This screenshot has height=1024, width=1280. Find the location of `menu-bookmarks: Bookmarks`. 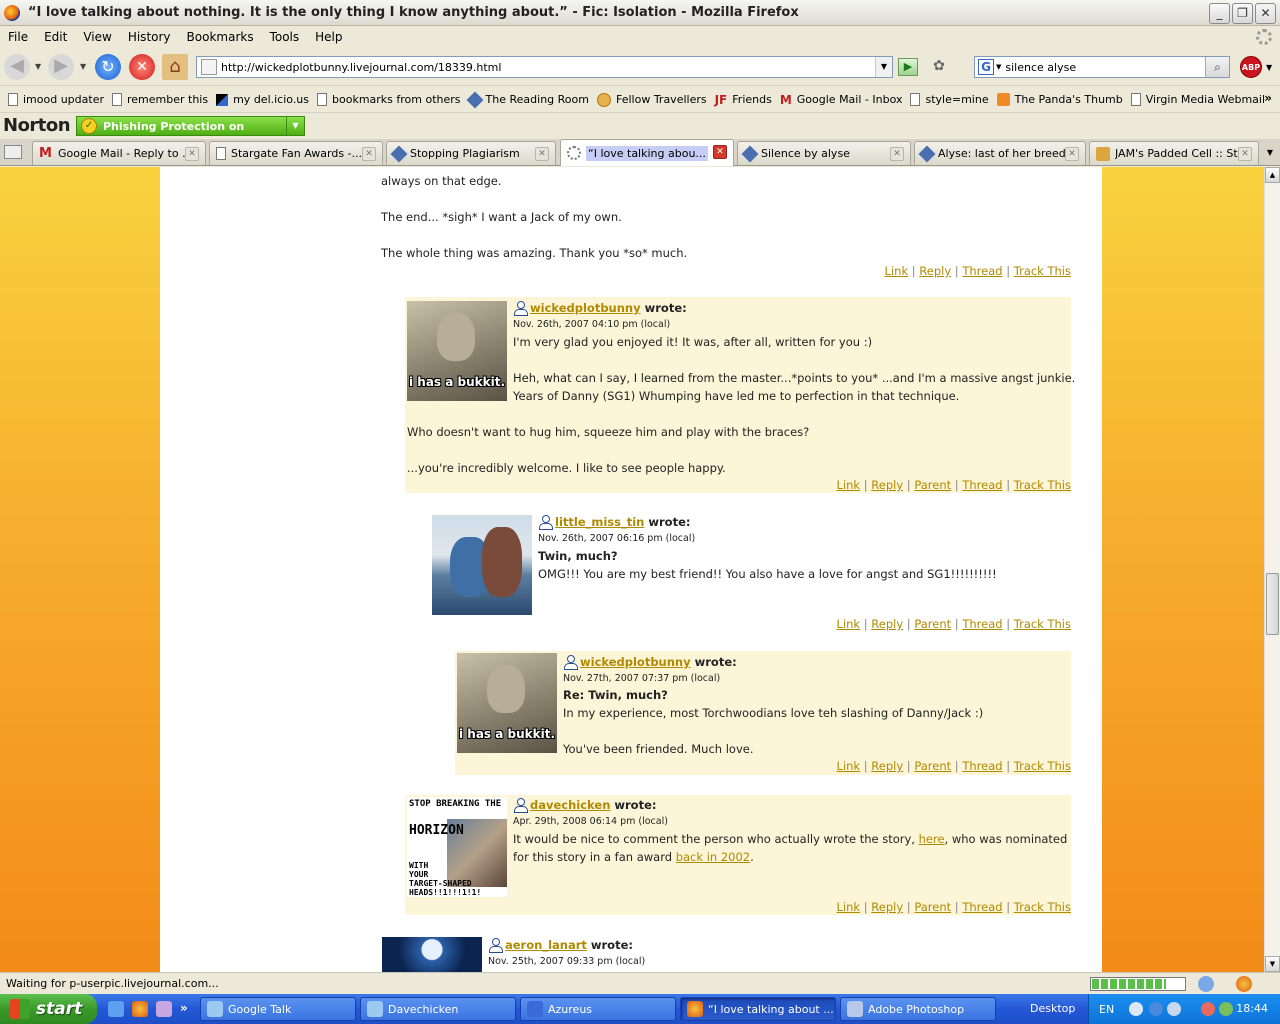

menu-bookmarks: Bookmarks is located at coordinates (220, 37).